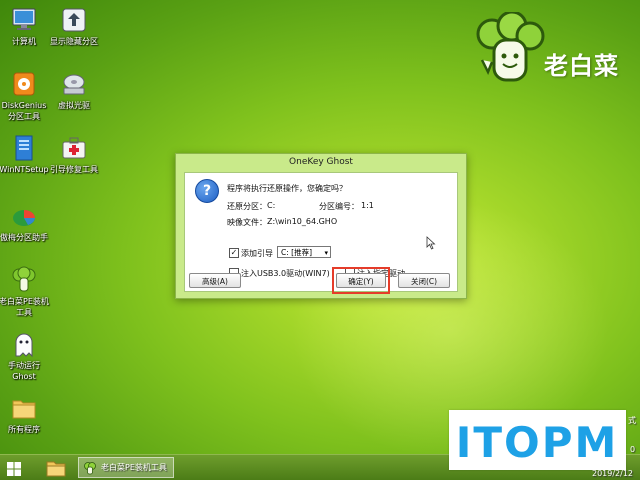 The image size is (640, 480). What do you see at coordinates (24, 344) in the screenshot?
I see `ghost-icon` at bounding box center [24, 344].